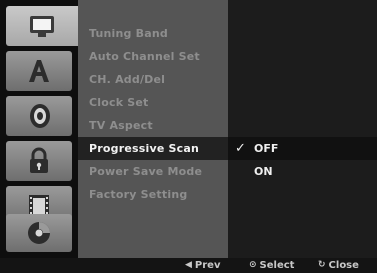  I want to click on select-hint: ⊙ Select, so click(271, 265).